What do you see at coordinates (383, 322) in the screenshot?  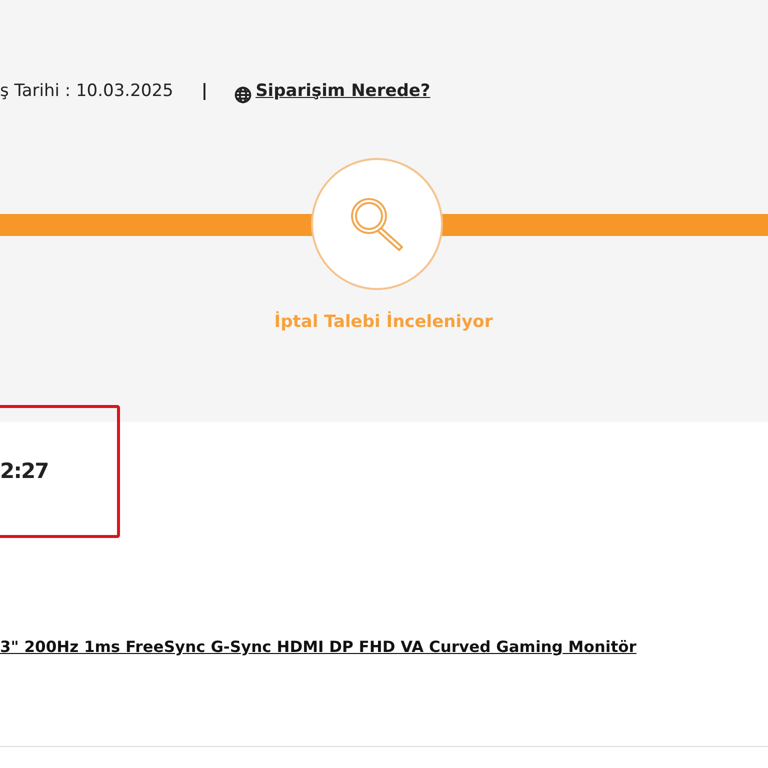 I see `step-label: İptal Talebi İnceleniyor` at bounding box center [383, 322].